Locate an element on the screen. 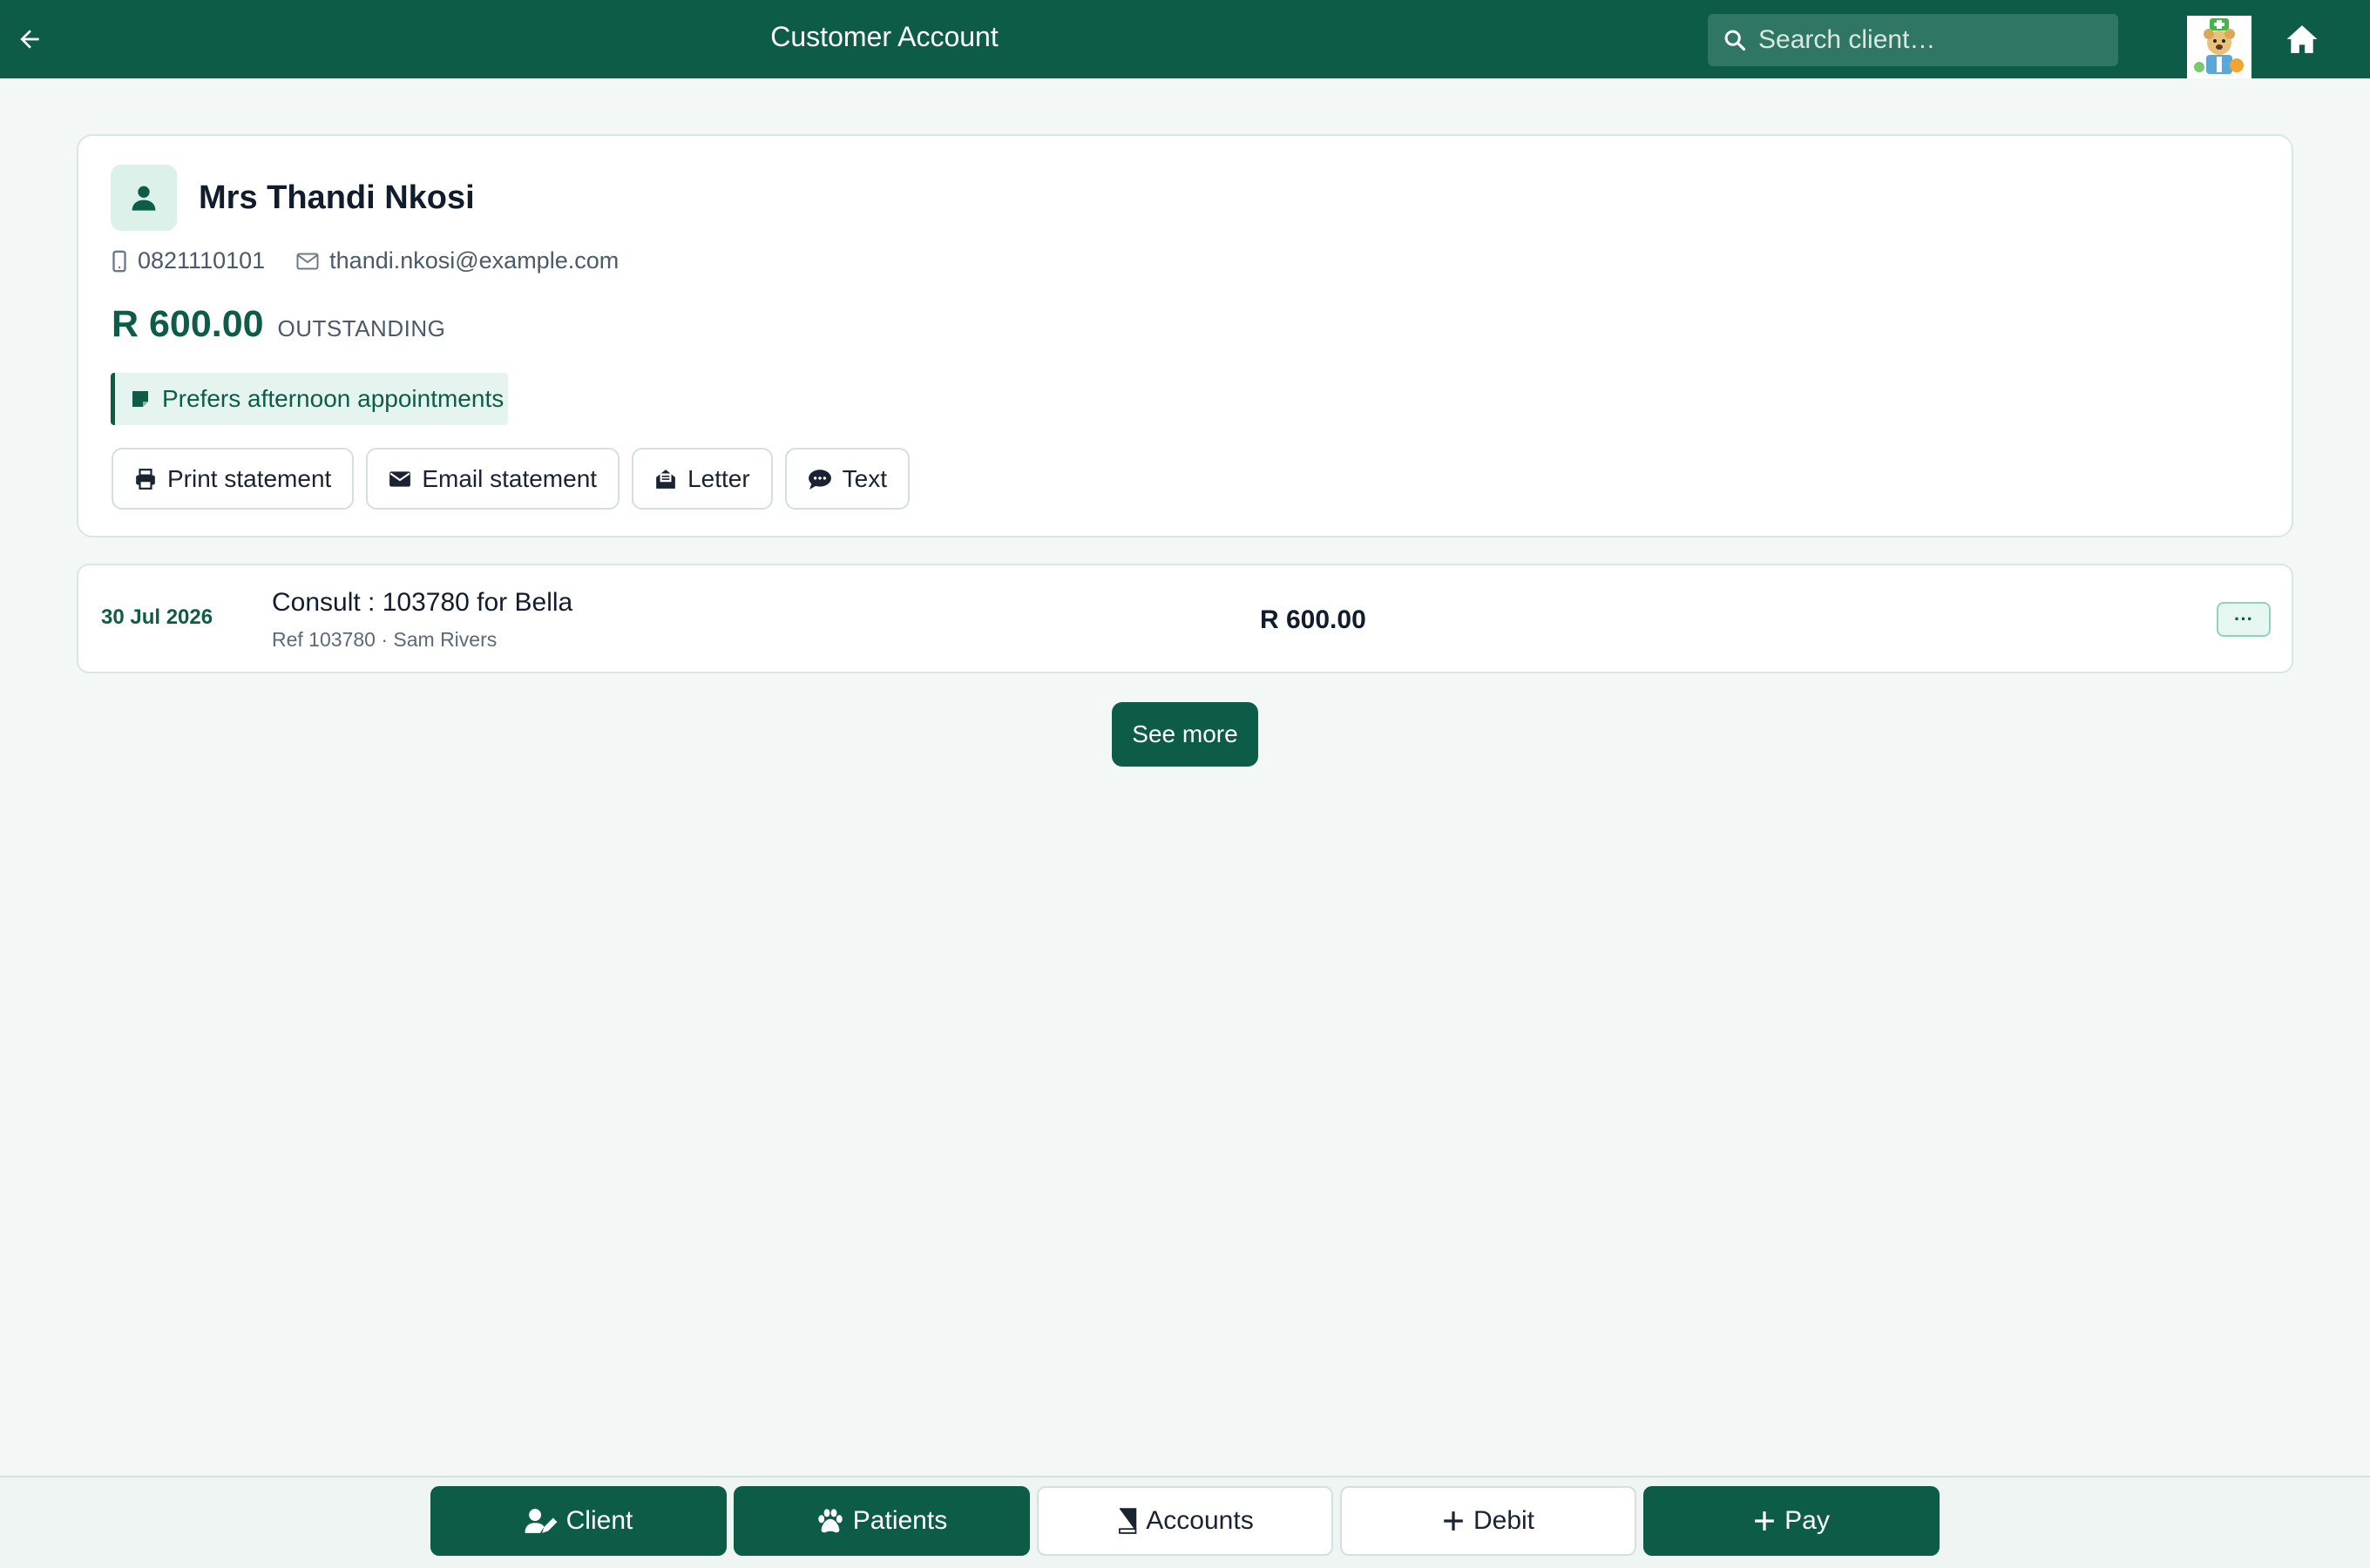 The image size is (2370, 1568). transaction-person: Sam Rivers is located at coordinates (445, 639).